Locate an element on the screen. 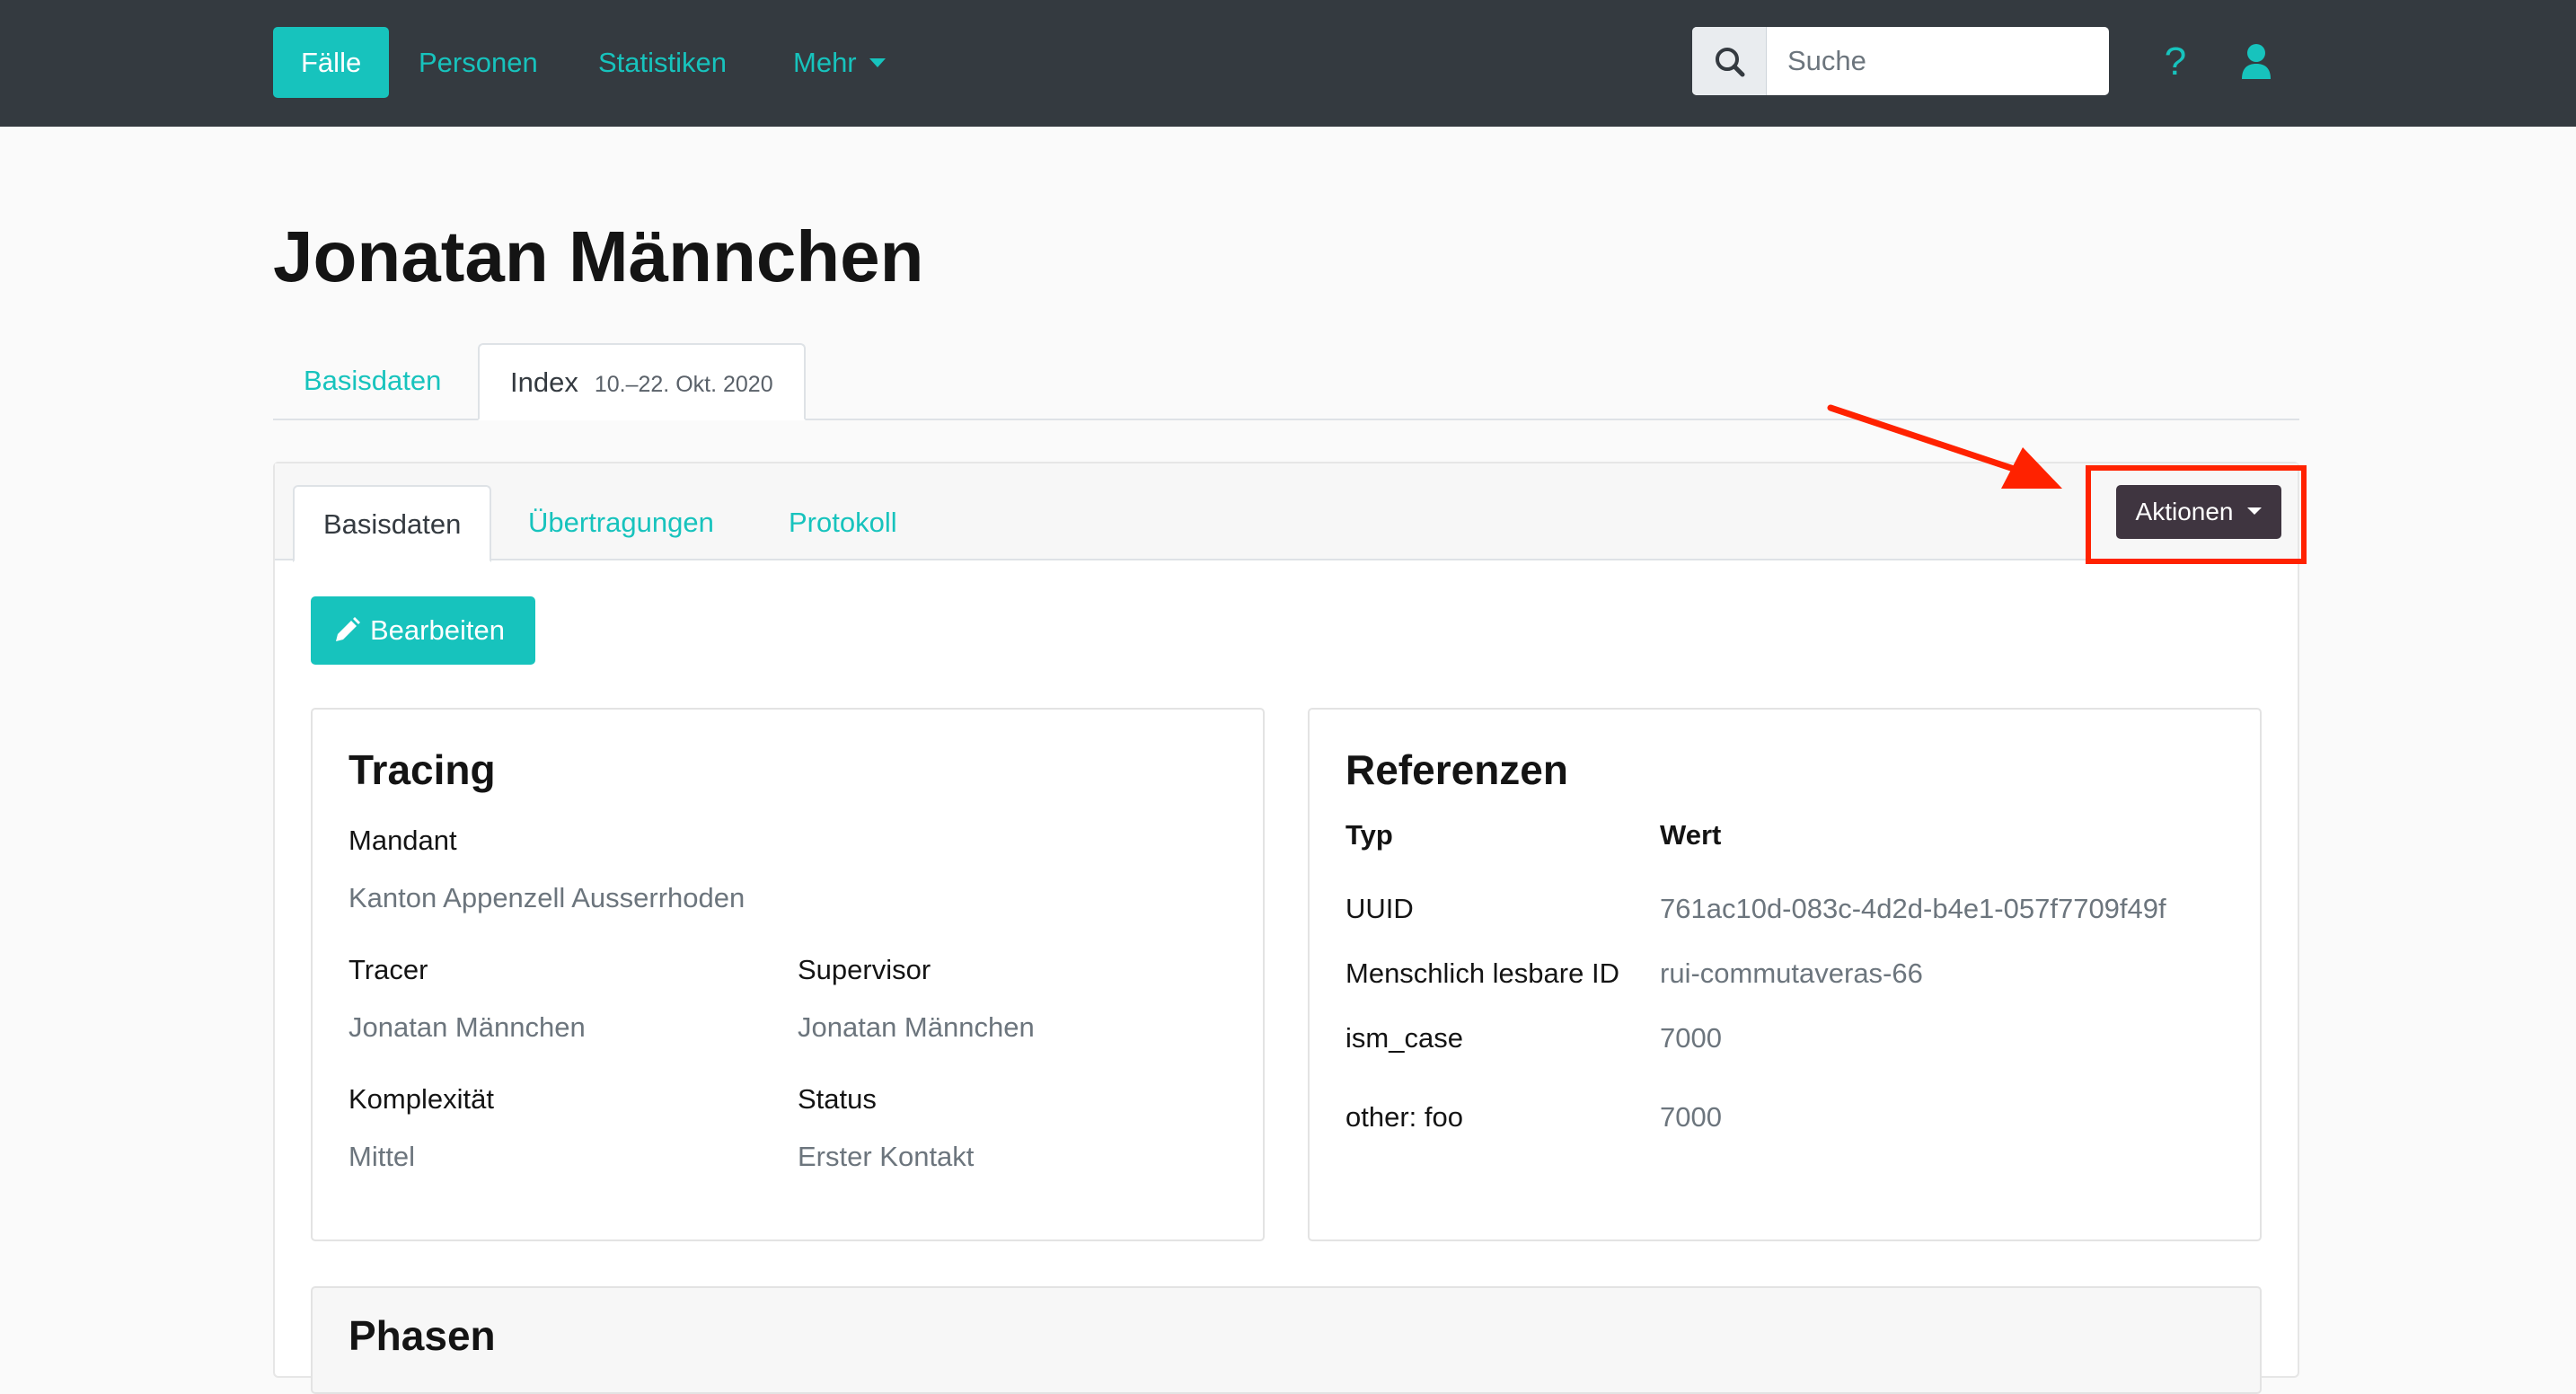  chevron-down-icon is located at coordinates (877, 62).